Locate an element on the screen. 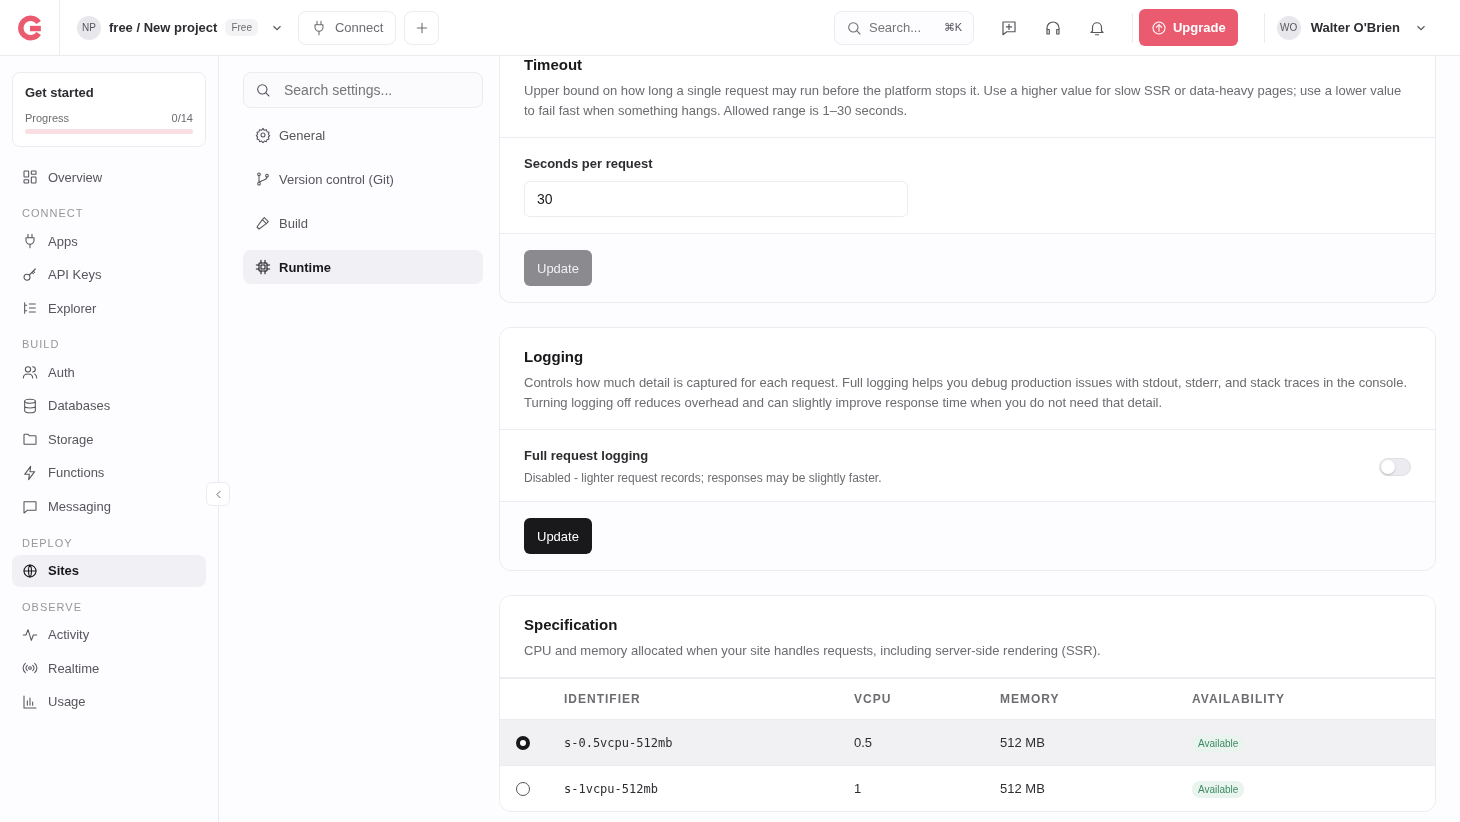 The width and height of the screenshot is (1460, 822). column-header: IDENTIFIER is located at coordinates (603, 699).